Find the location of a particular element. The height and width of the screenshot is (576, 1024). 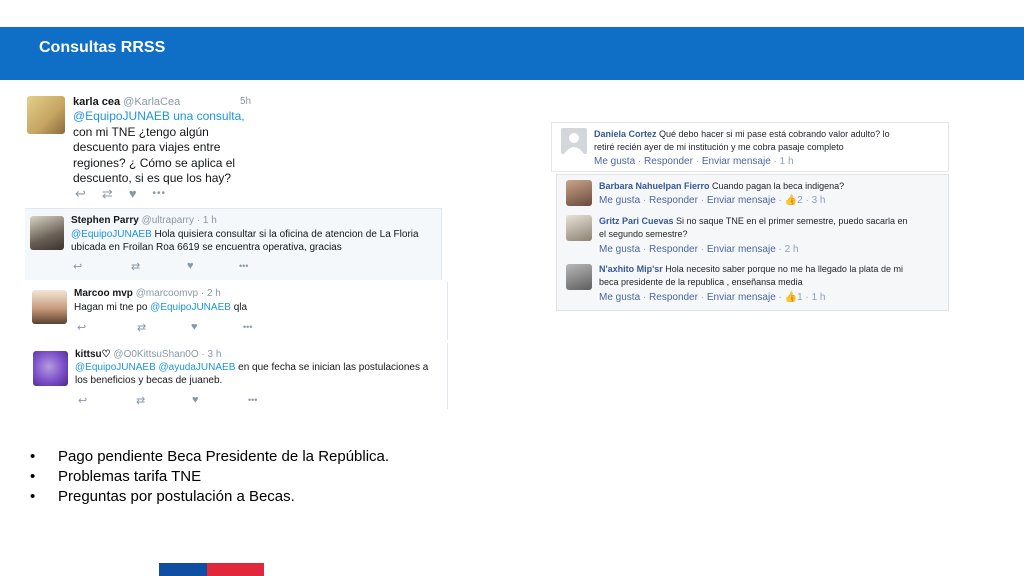

fb-time: 3 h is located at coordinates (818, 200).